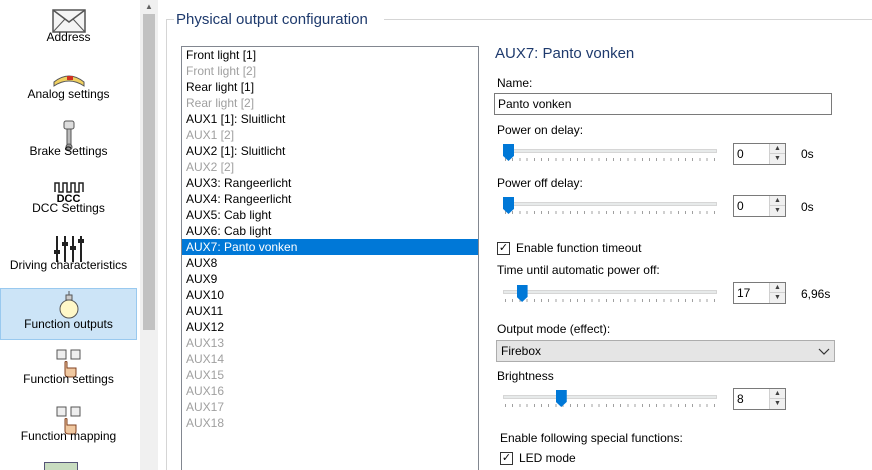  Describe the element at coordinates (759, 154) in the screenshot. I see `power-on-delay-spinbox: 0 ▲ ▼` at that location.